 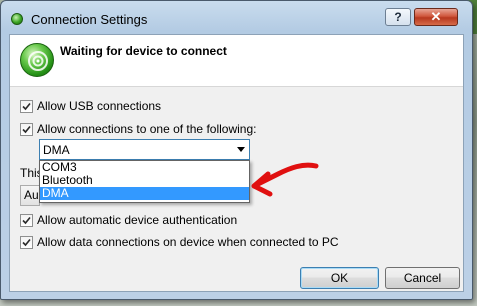 What do you see at coordinates (89, 19) in the screenshot?
I see `window-title: Connection Settings` at bounding box center [89, 19].